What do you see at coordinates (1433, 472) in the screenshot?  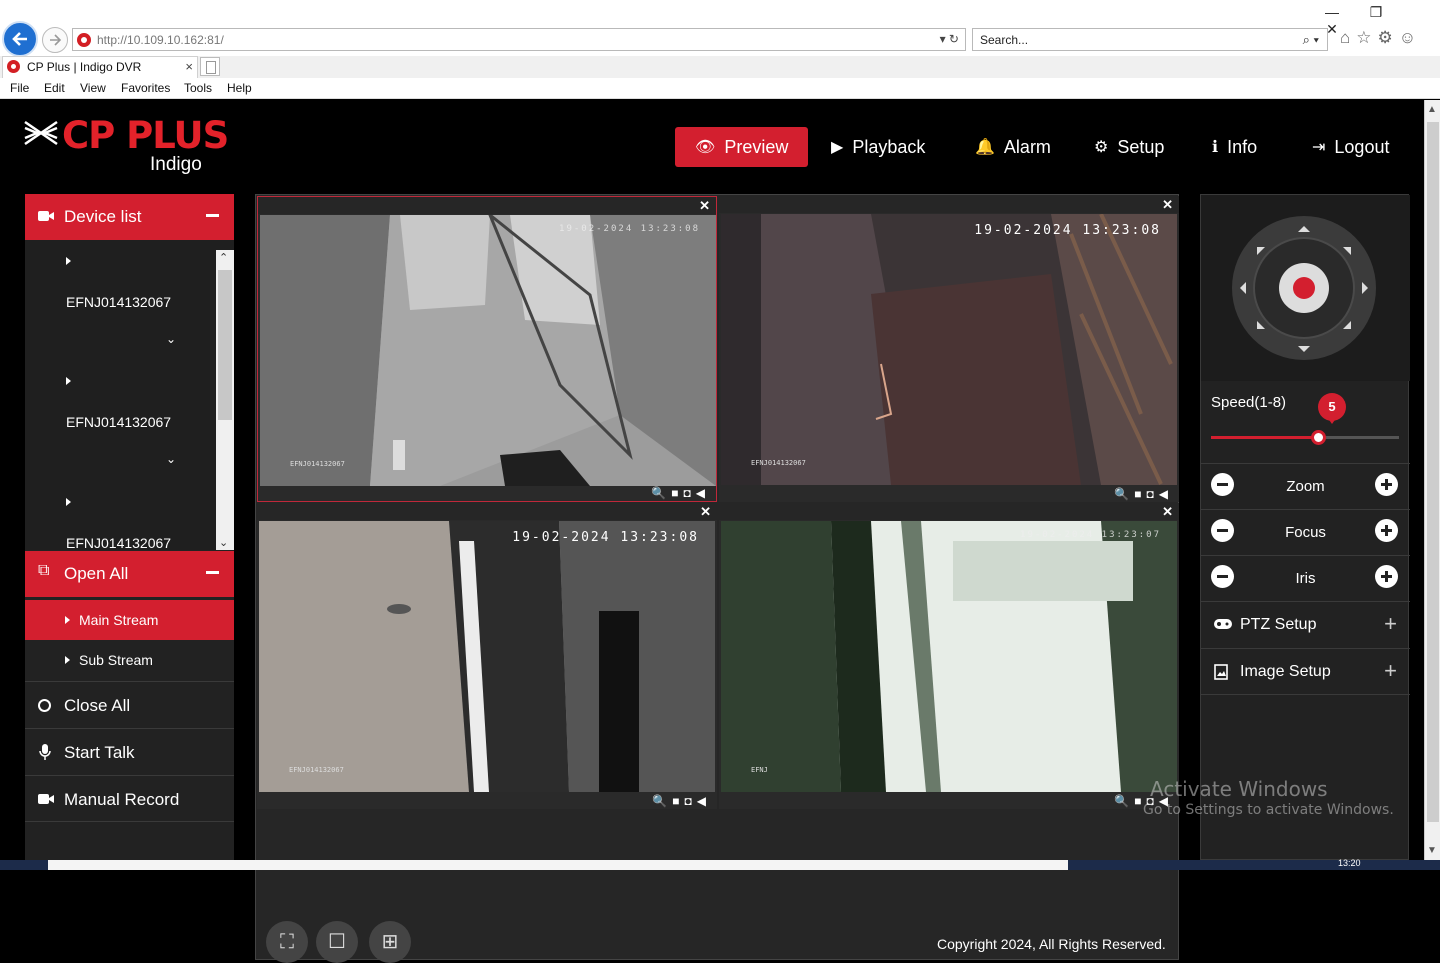 I see `page-scroll-thumb` at bounding box center [1433, 472].